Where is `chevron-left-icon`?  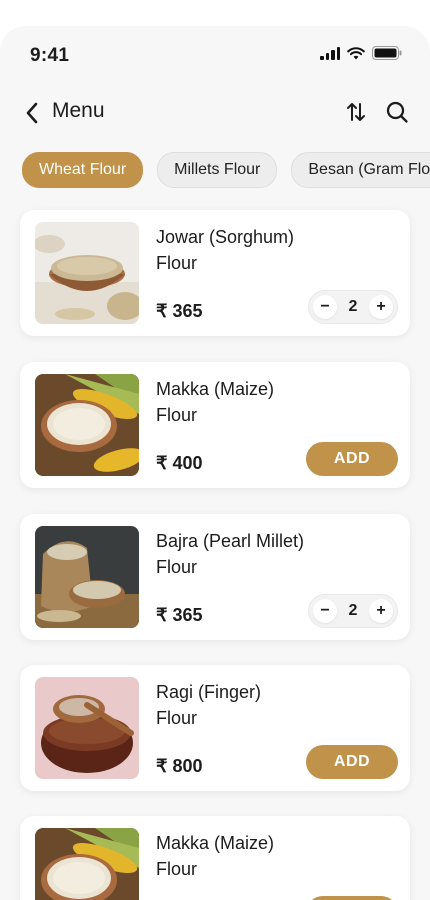
chevron-left-icon is located at coordinates (32, 113).